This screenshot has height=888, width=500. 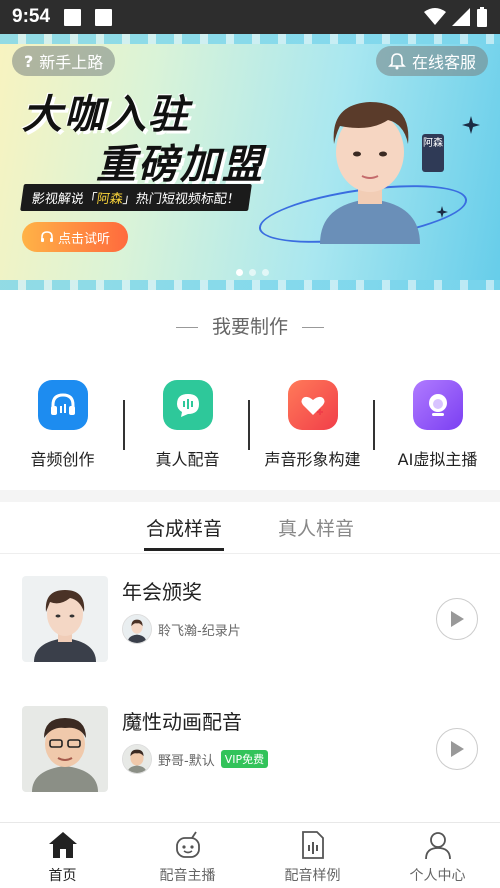 I want to click on beginner-guide-button: ? 新手上路, so click(x=64, y=61).